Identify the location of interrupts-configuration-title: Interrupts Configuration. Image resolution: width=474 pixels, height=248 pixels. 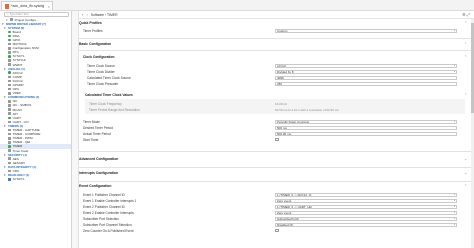
(98, 173).